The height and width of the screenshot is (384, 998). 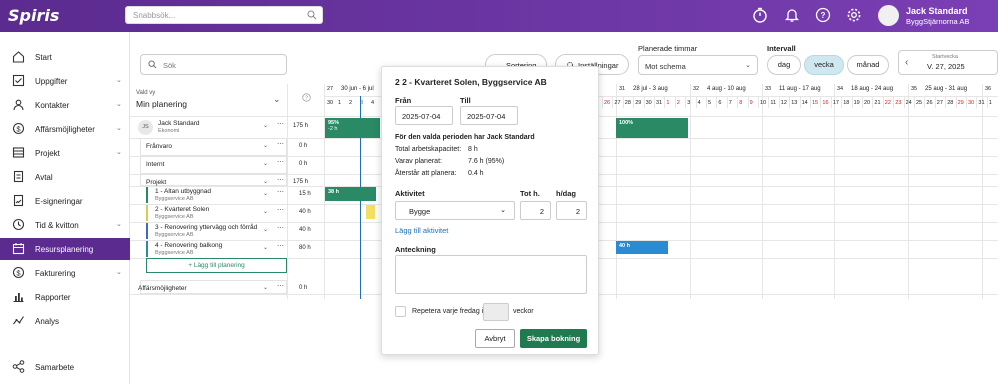 I want to click on note-textarea, so click(x=491, y=274).